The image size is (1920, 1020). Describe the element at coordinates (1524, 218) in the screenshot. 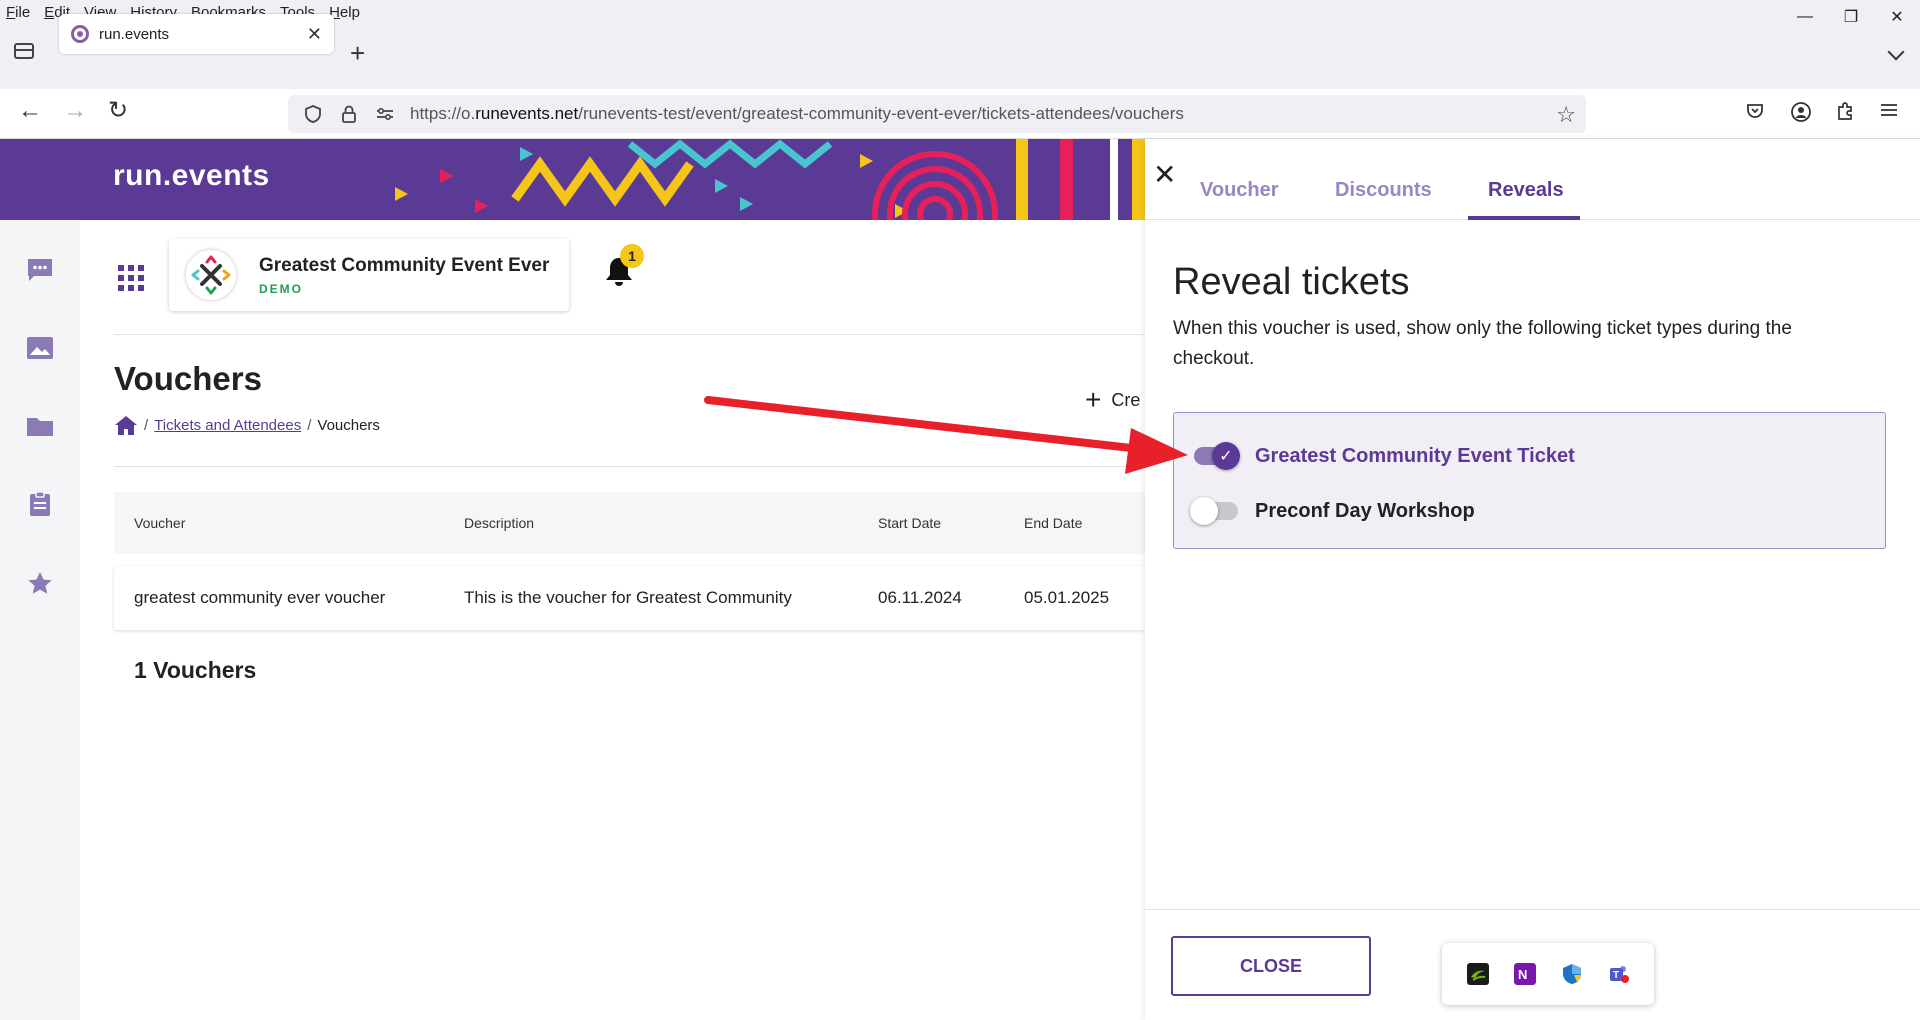

I see `active-tab-indicator` at that location.